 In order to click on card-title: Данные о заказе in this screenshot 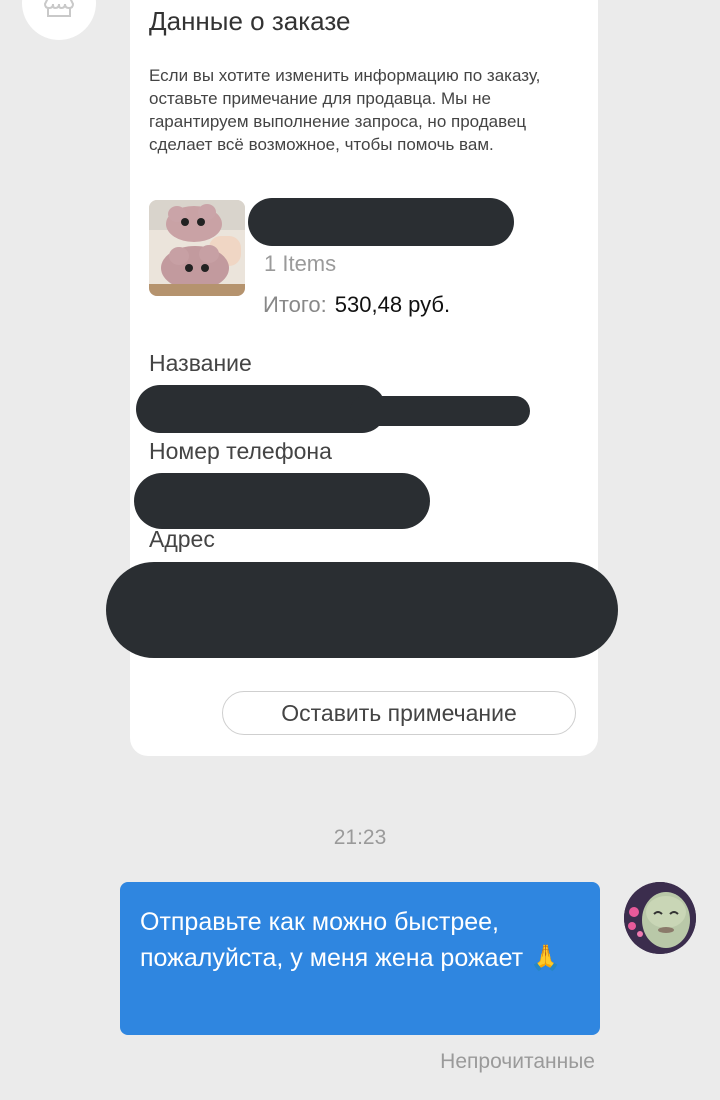, I will do `click(250, 21)`.